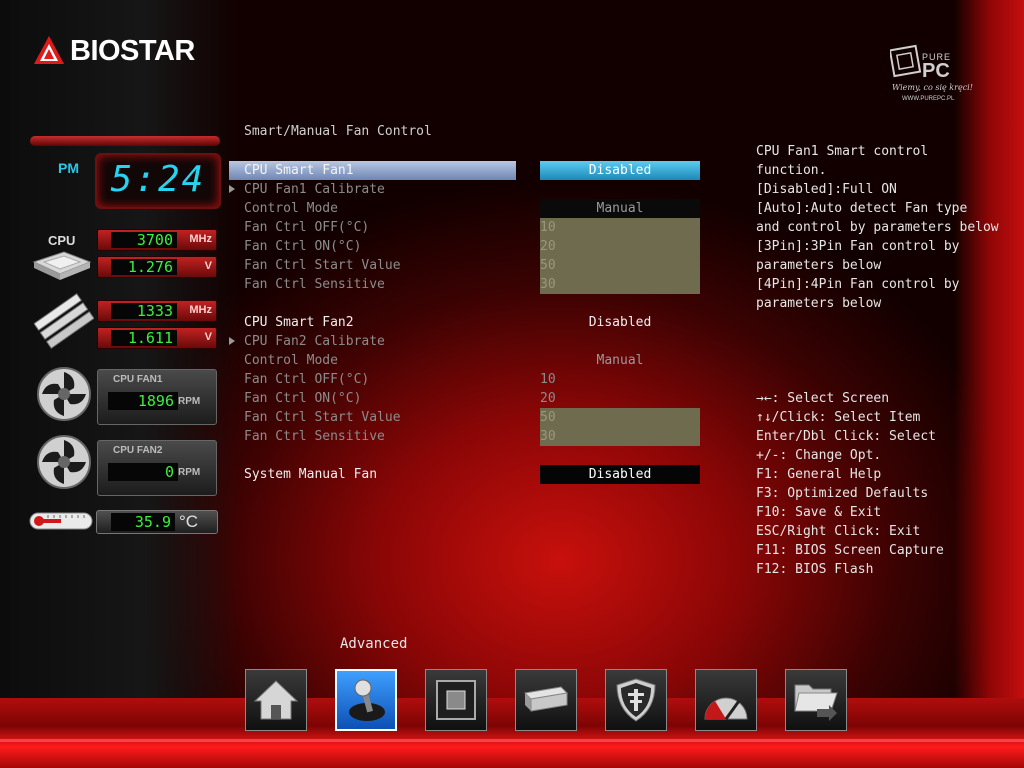 This screenshot has width=1024, height=768. Describe the element at coordinates (64, 462) in the screenshot. I see `fan2-icon` at that location.